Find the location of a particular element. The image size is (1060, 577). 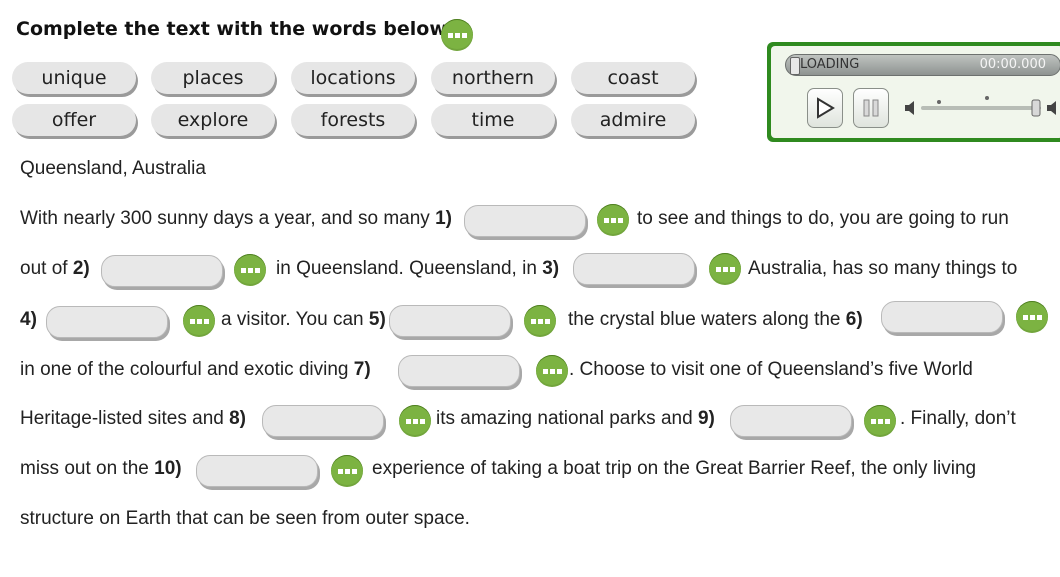

audio-player: LOADING 00:00.000 is located at coordinates (913, 92).